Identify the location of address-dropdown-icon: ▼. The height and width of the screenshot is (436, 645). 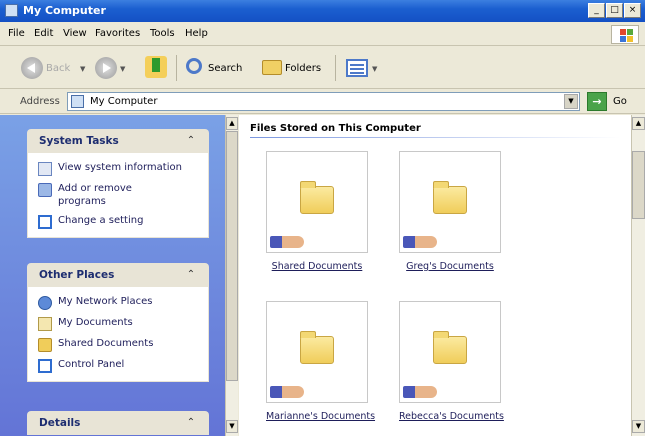
(571, 101).